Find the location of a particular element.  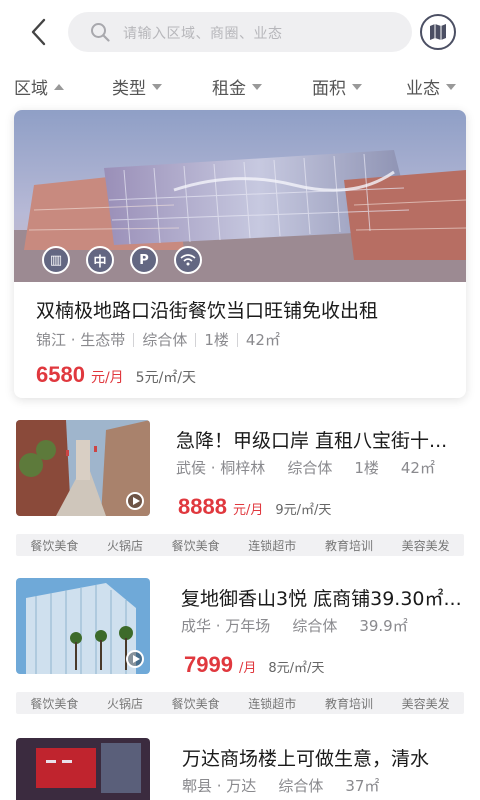

elevator-icon: ▥ is located at coordinates (56, 260).